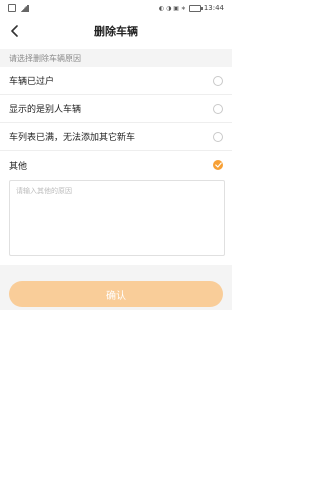 Image resolution: width=320 pixels, height=480 pixels. Describe the element at coordinates (116, 58) in the screenshot. I see `section-label: 请选择删除车辆原因` at that location.